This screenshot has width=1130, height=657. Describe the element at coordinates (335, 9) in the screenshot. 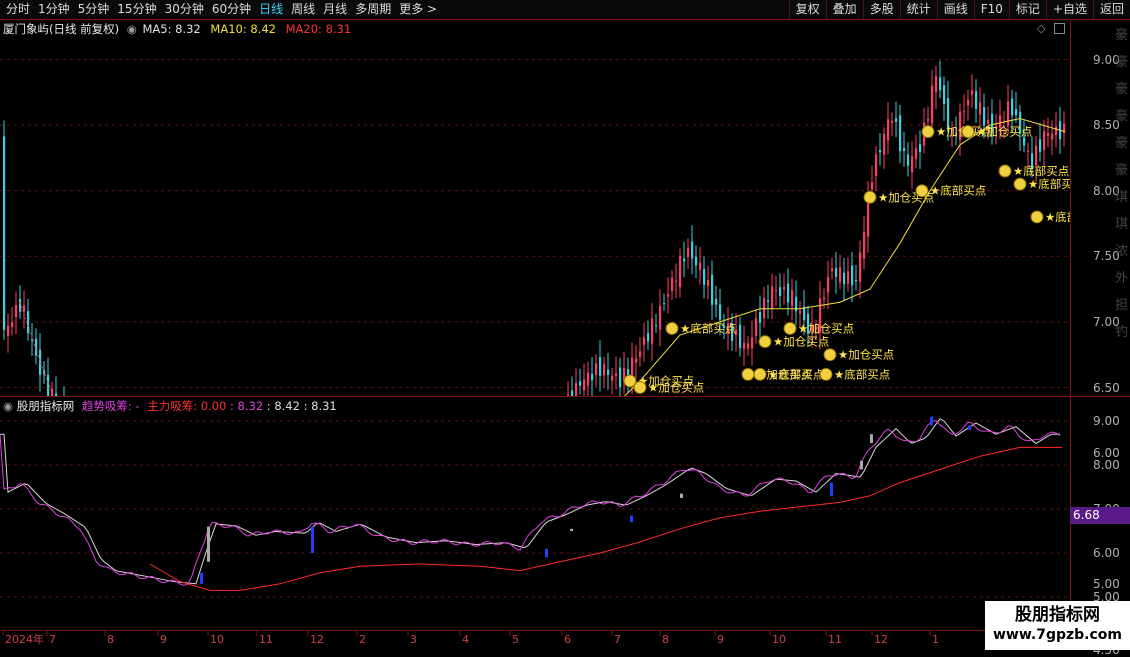

I see `tab-period-monthly: 月线` at that location.